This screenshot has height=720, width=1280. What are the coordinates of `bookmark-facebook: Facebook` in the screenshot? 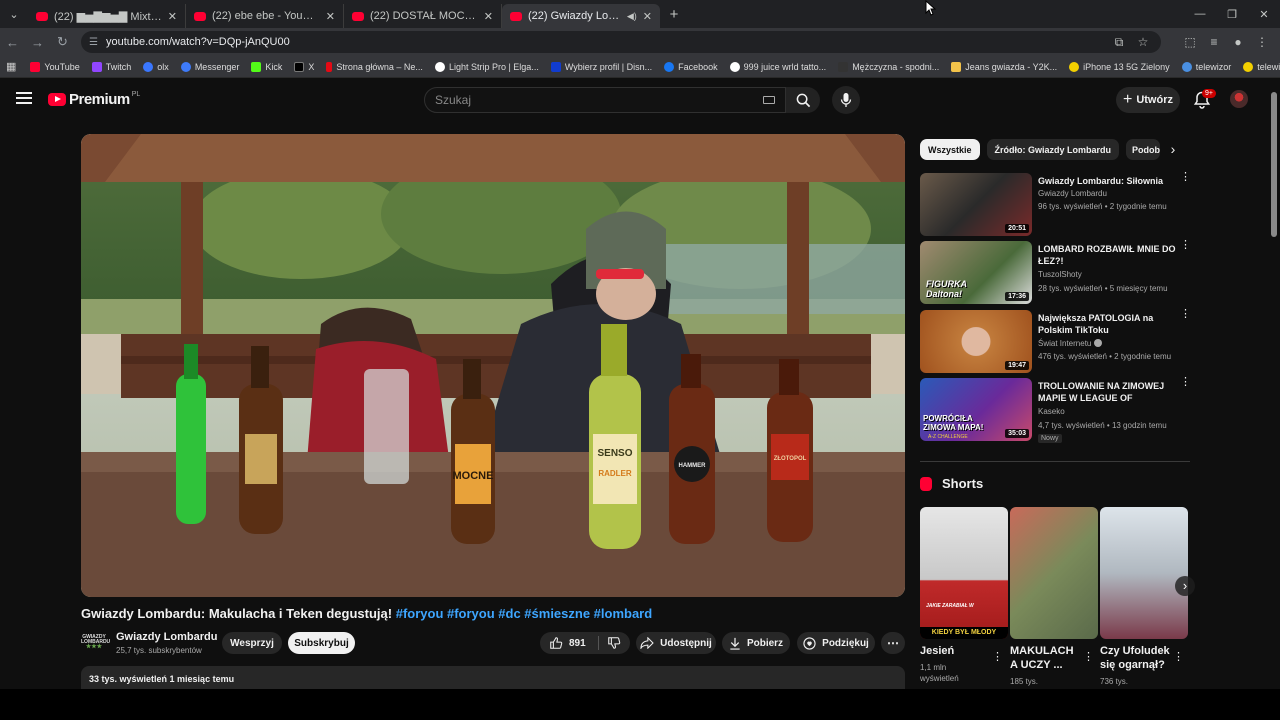 It's located at (691, 66).